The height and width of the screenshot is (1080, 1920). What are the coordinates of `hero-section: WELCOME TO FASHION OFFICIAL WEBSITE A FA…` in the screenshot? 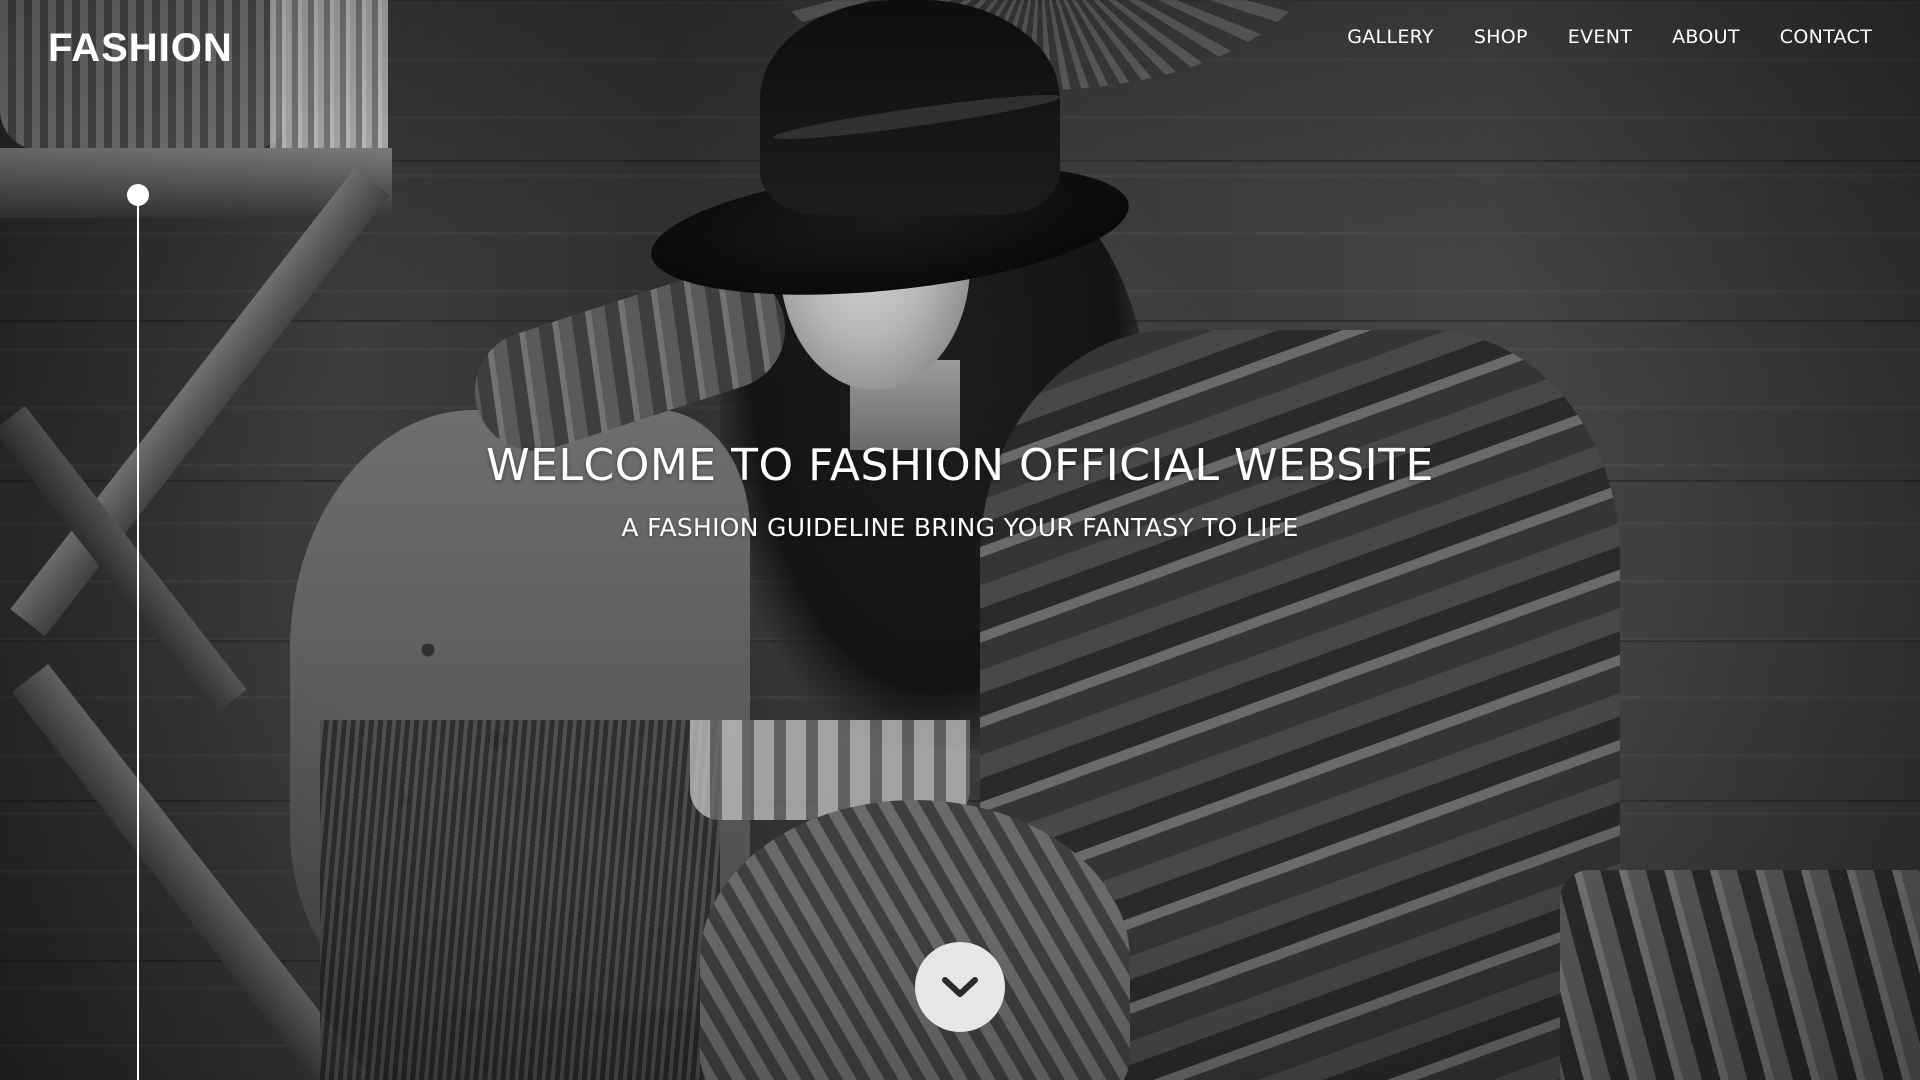 It's located at (960, 491).